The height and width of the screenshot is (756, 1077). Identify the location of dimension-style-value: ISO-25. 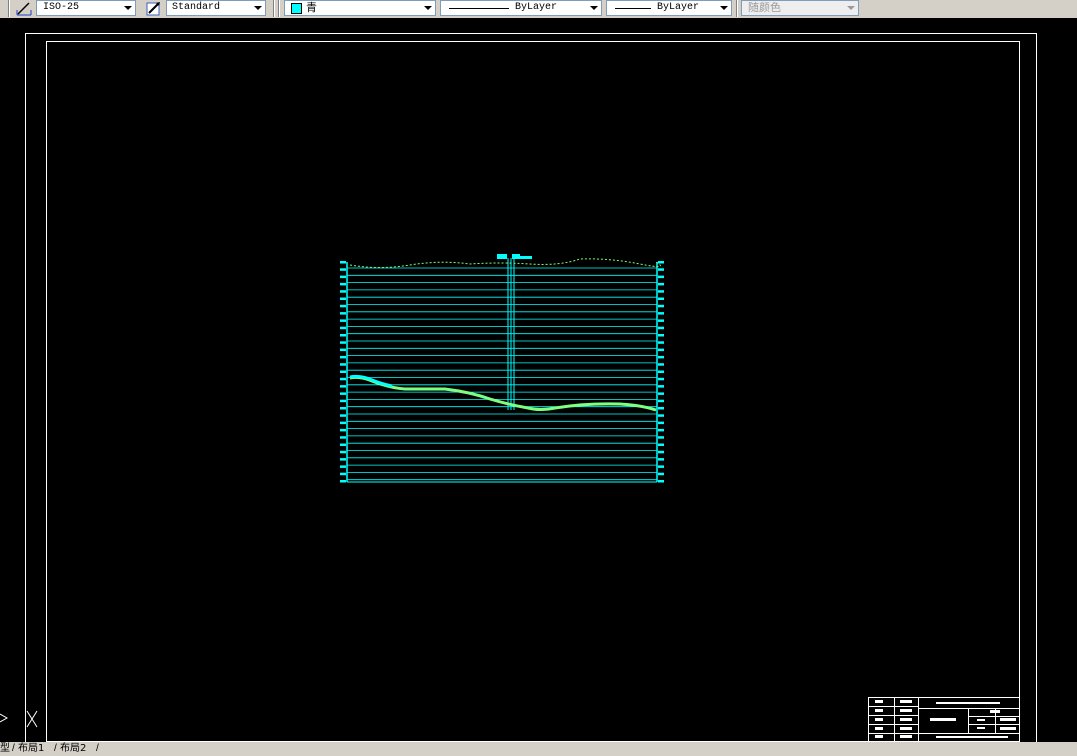
(61, 7).